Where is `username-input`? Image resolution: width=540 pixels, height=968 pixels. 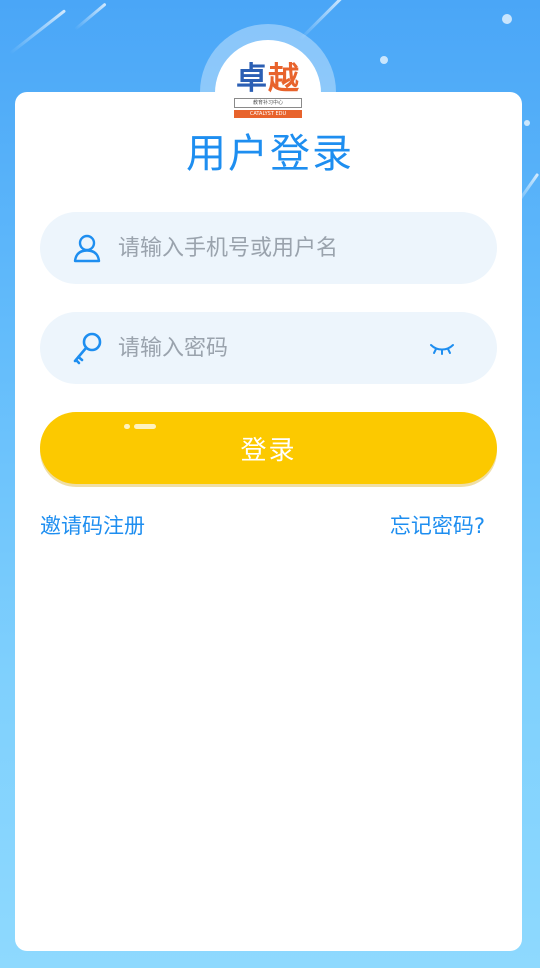 username-input is located at coordinates (268, 248).